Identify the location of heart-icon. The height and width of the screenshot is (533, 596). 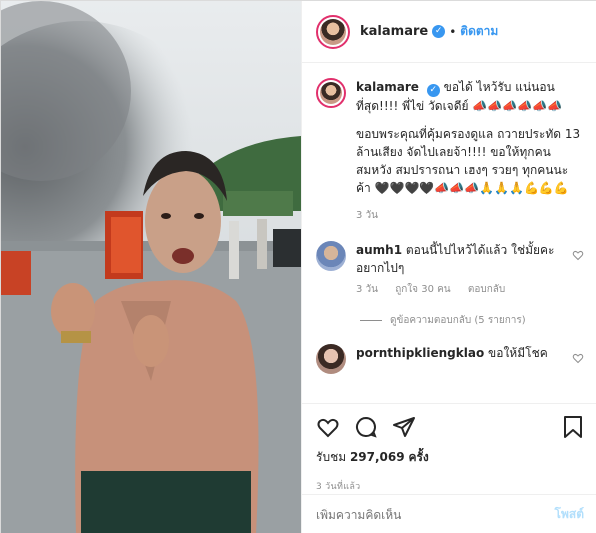
(328, 427).